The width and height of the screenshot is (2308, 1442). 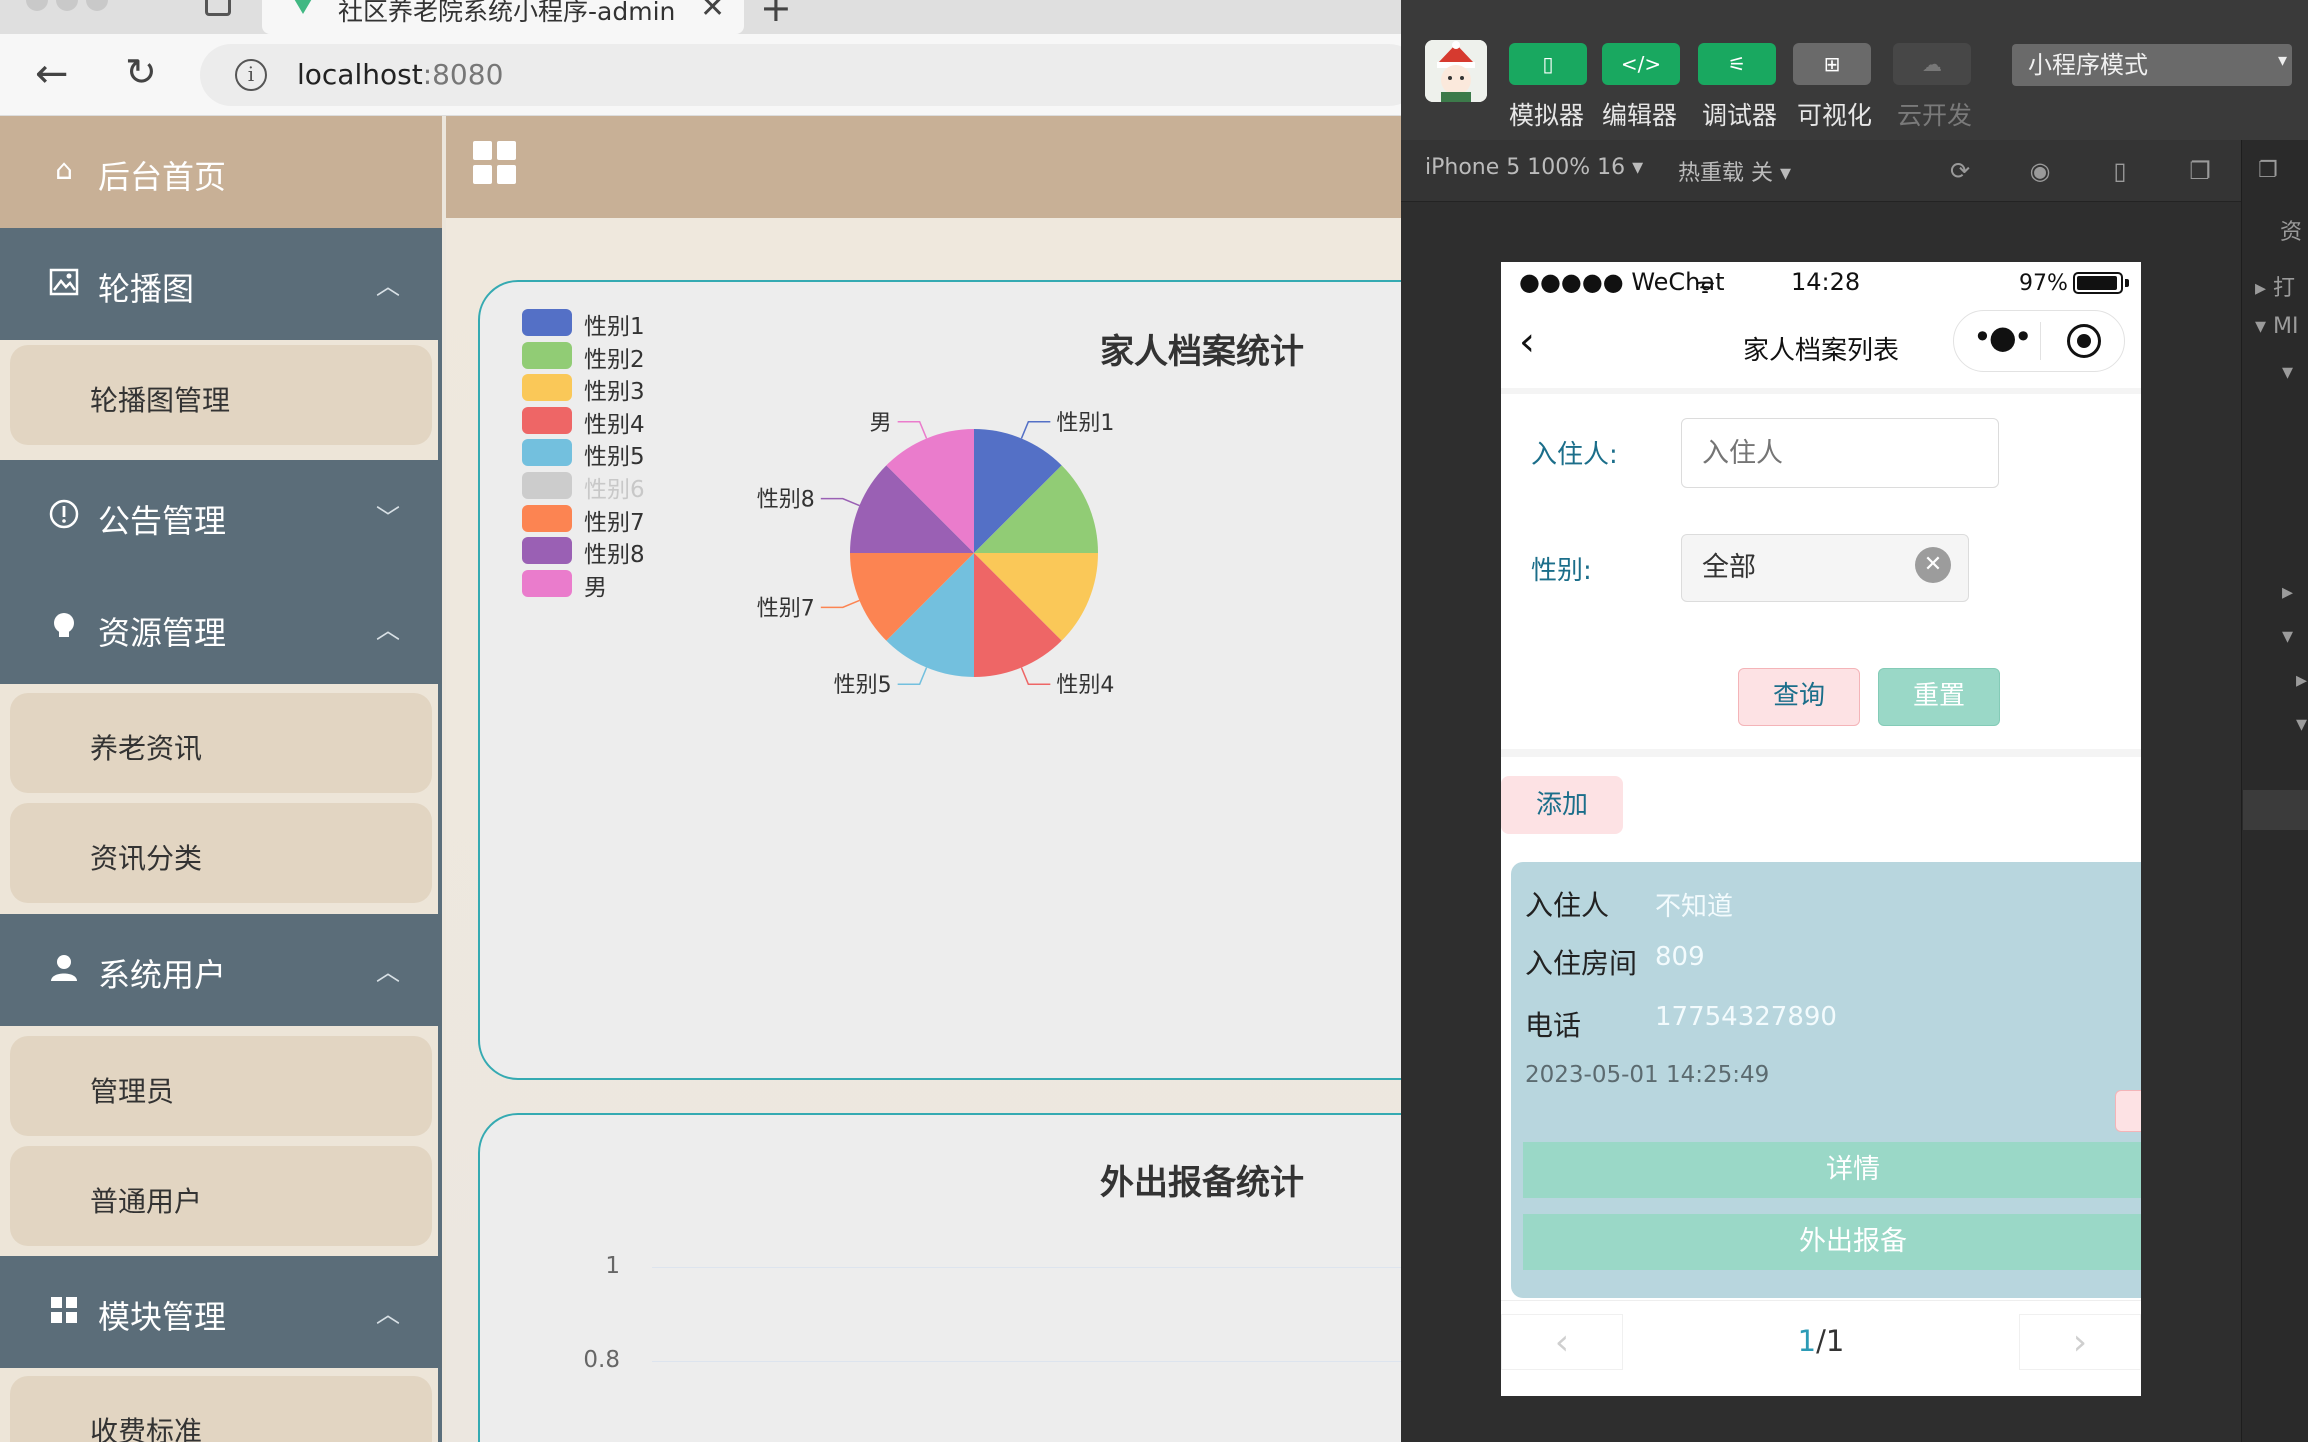 What do you see at coordinates (2277, 326) in the screenshot?
I see `right-panel-text: ▾ MI` at bounding box center [2277, 326].